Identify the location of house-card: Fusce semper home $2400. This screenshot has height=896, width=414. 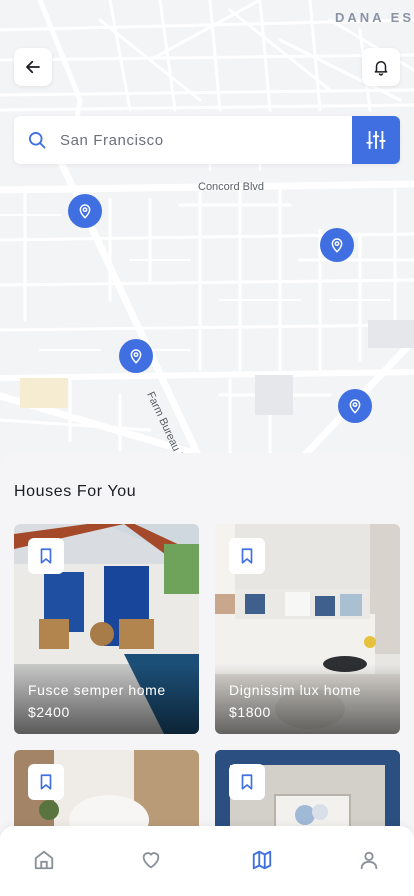
(106, 629).